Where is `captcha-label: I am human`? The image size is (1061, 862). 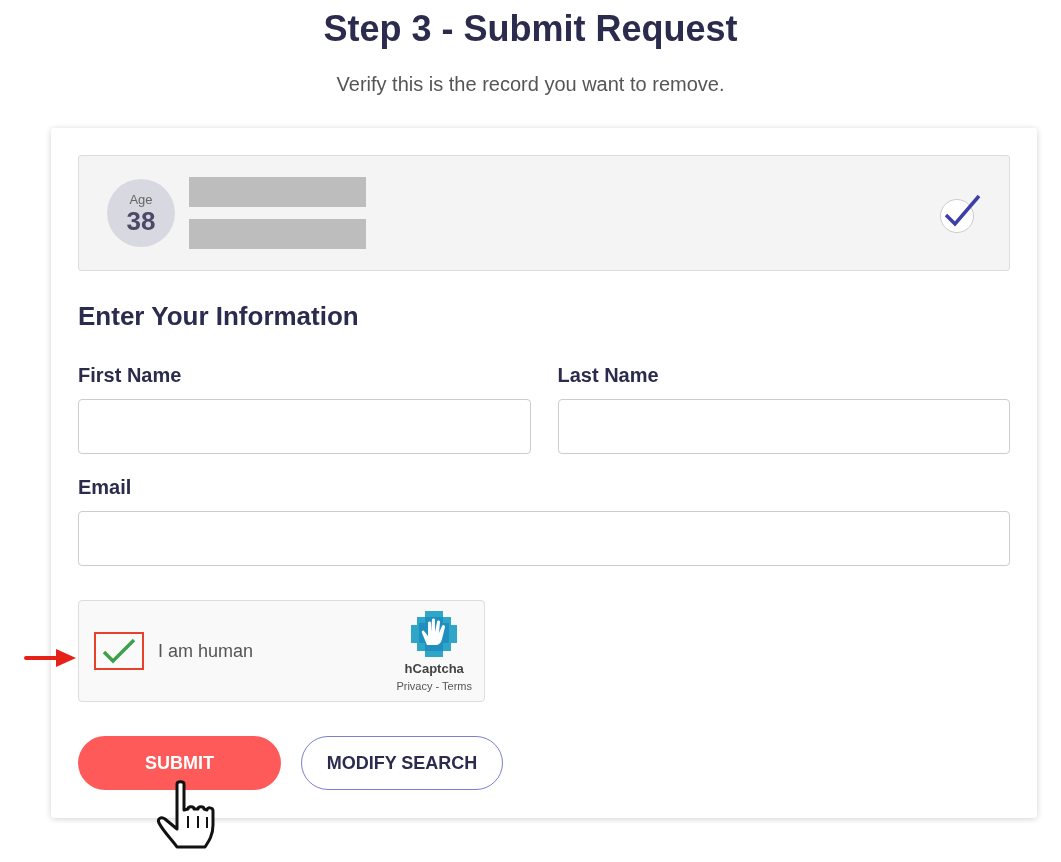 captcha-label: I am human is located at coordinates (206, 651).